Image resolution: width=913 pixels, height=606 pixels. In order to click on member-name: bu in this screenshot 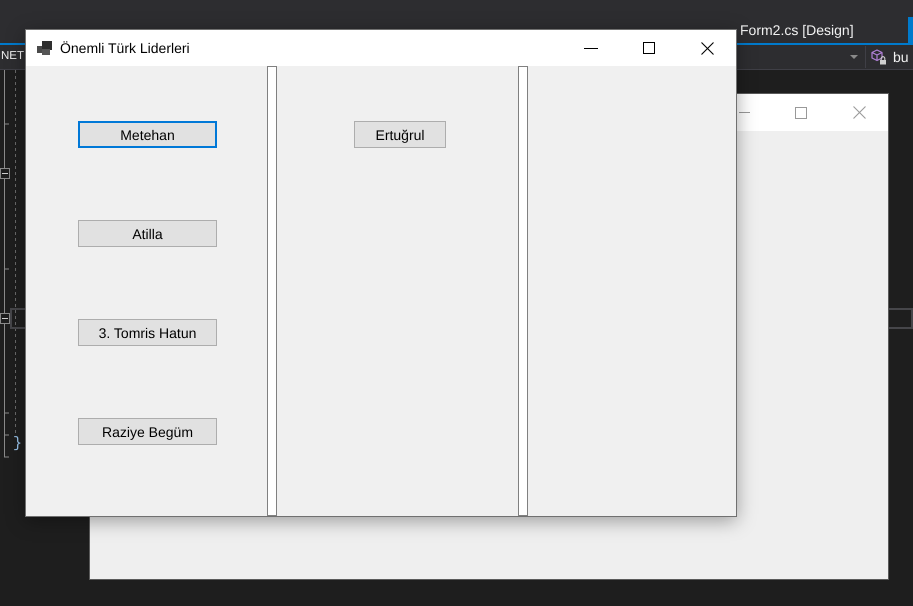, I will do `click(901, 57)`.